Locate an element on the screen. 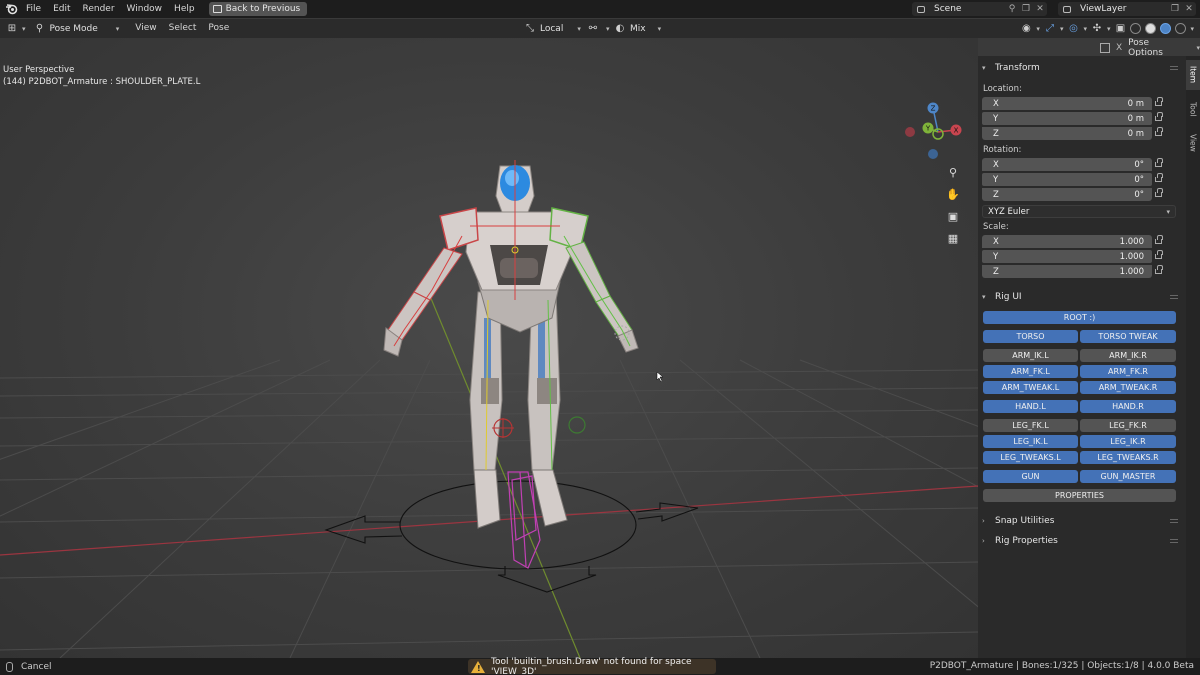 This screenshot has height=675, width=1200. pan-hand-icon: ✋ is located at coordinates (953, 194).